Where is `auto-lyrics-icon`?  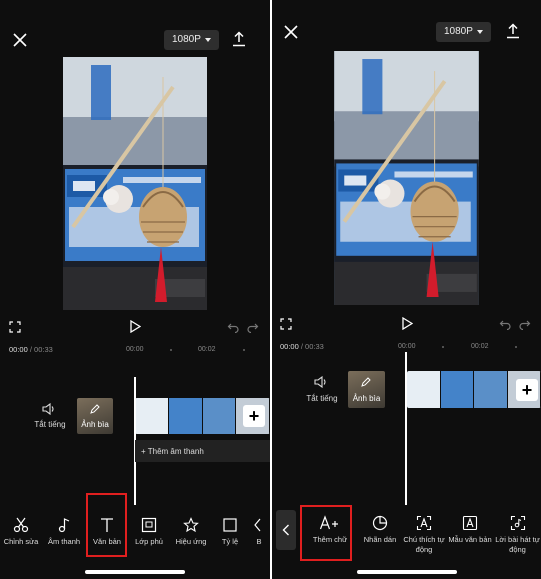 auto-lyrics-icon is located at coordinates (517, 523).